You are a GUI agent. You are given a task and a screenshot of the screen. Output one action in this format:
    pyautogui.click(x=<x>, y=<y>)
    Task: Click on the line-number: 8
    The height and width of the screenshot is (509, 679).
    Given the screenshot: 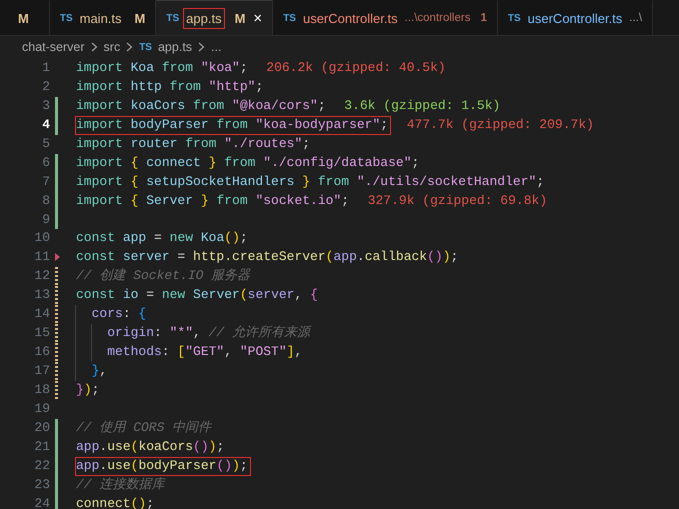 What is the action you would take?
    pyautogui.click(x=45, y=201)
    